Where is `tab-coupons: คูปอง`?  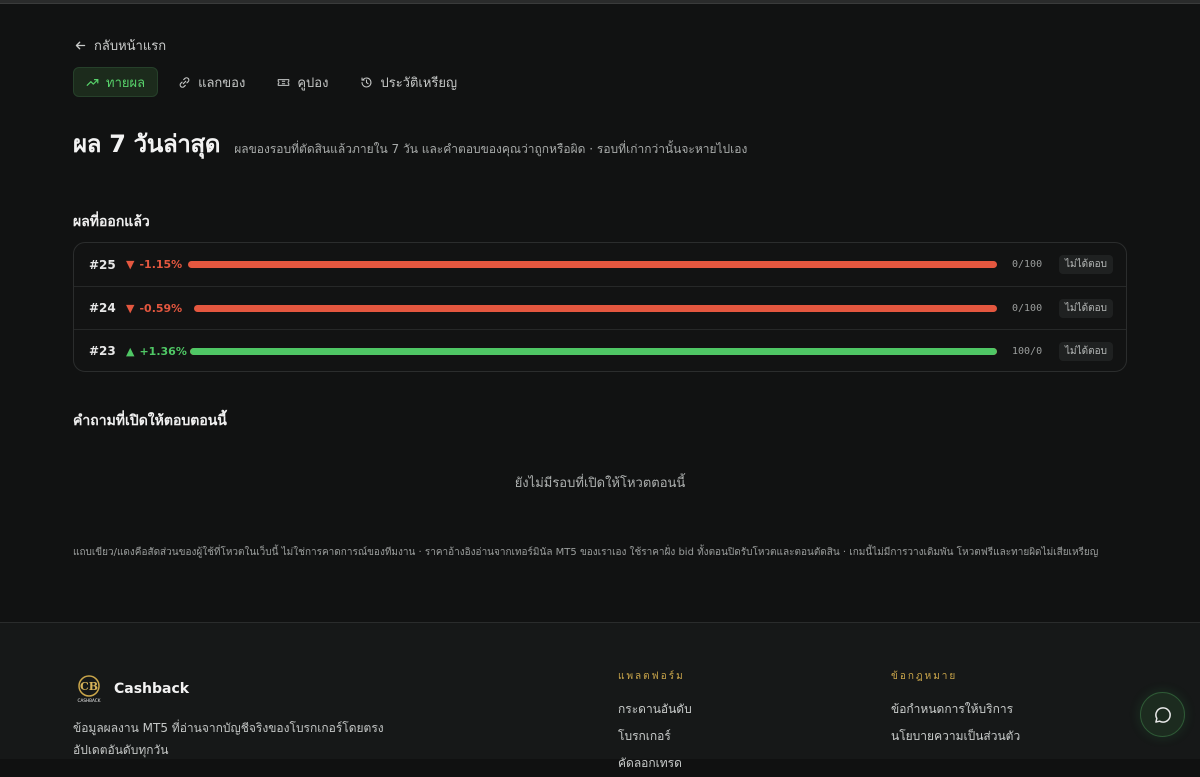 tab-coupons: คูปอง is located at coordinates (302, 82).